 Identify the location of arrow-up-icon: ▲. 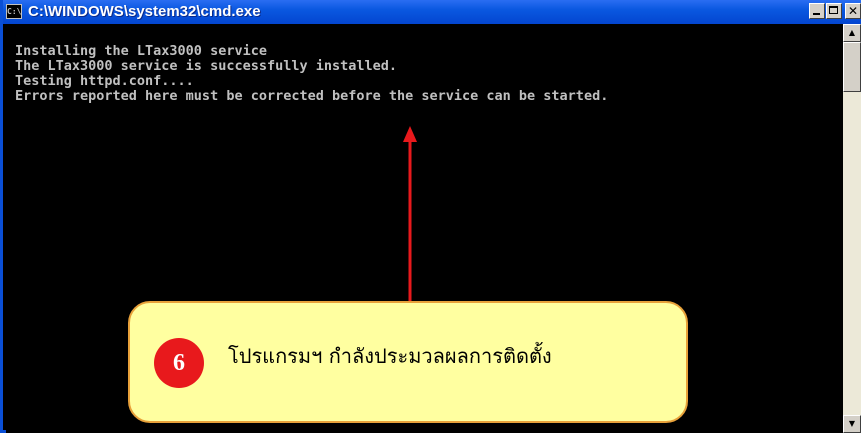
(852, 32).